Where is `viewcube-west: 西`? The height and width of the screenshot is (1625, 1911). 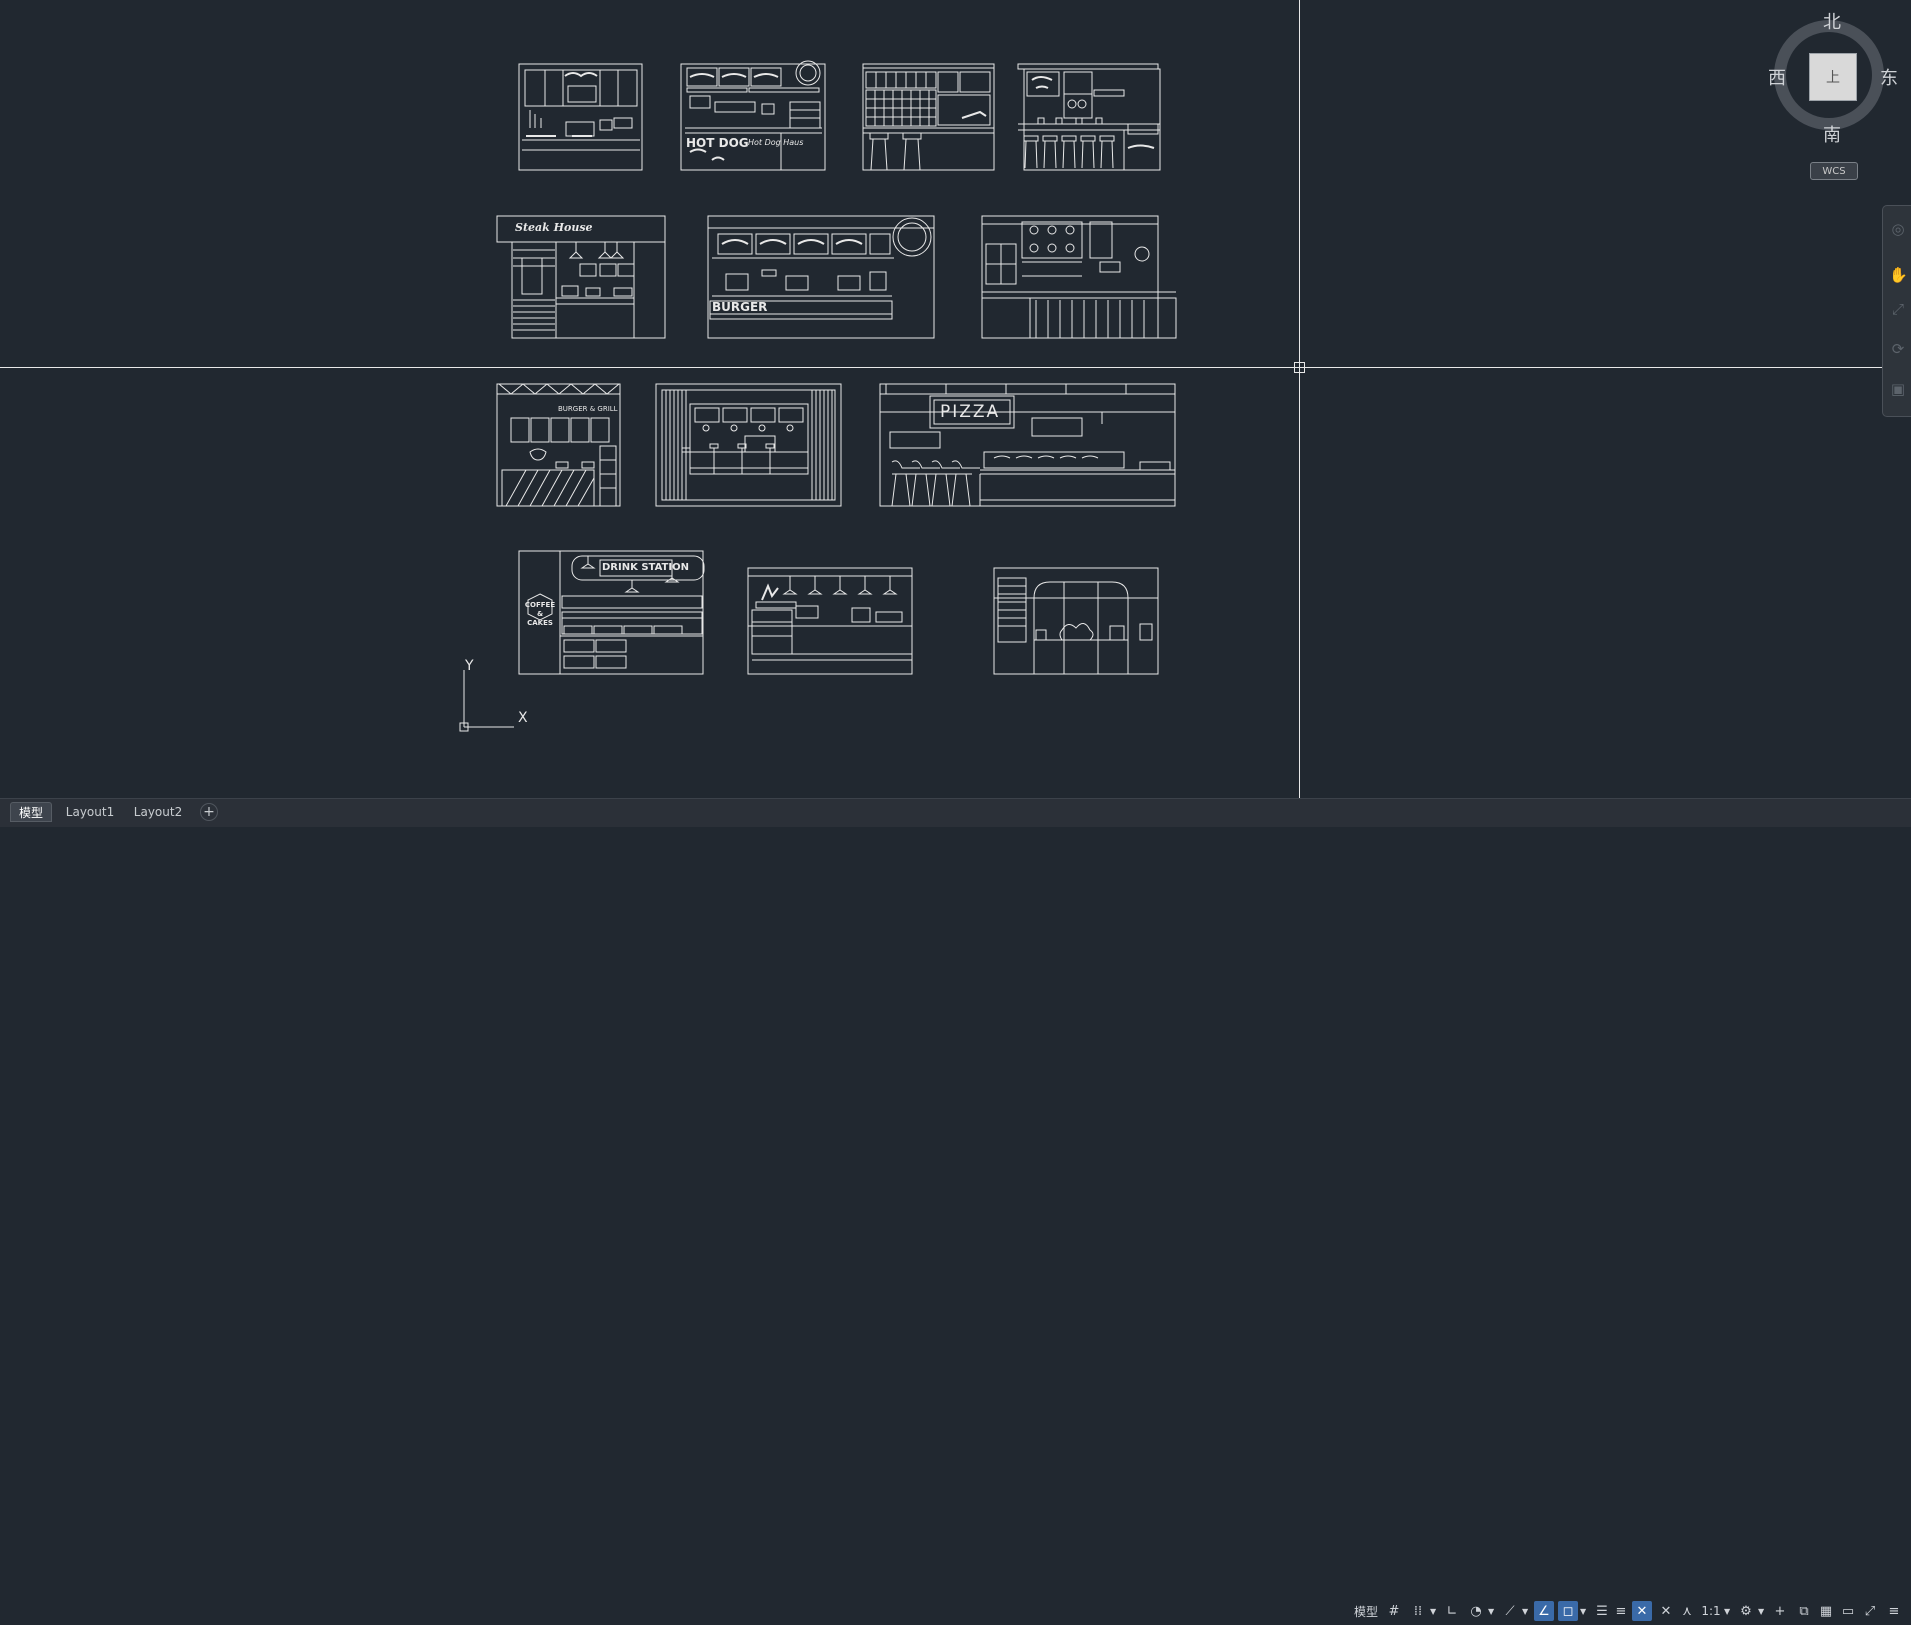 viewcube-west: 西 is located at coordinates (1777, 77).